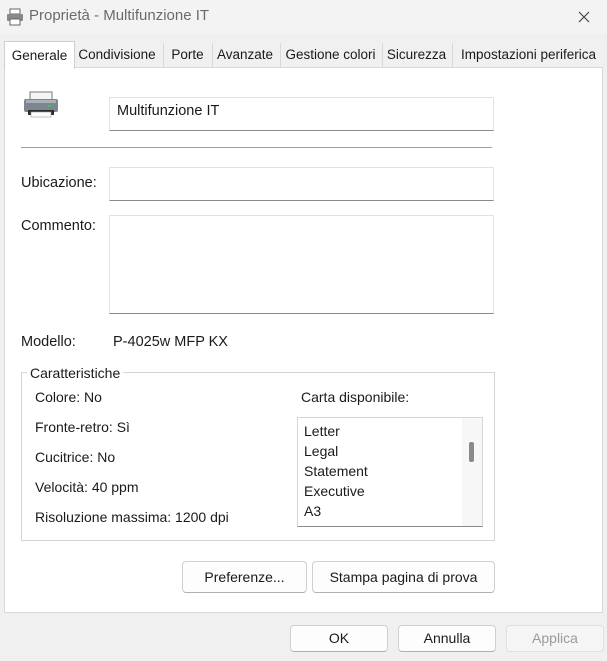 The width and height of the screenshot is (607, 661). Describe the element at coordinates (336, 471) in the screenshot. I see `list-item: Statement` at that location.